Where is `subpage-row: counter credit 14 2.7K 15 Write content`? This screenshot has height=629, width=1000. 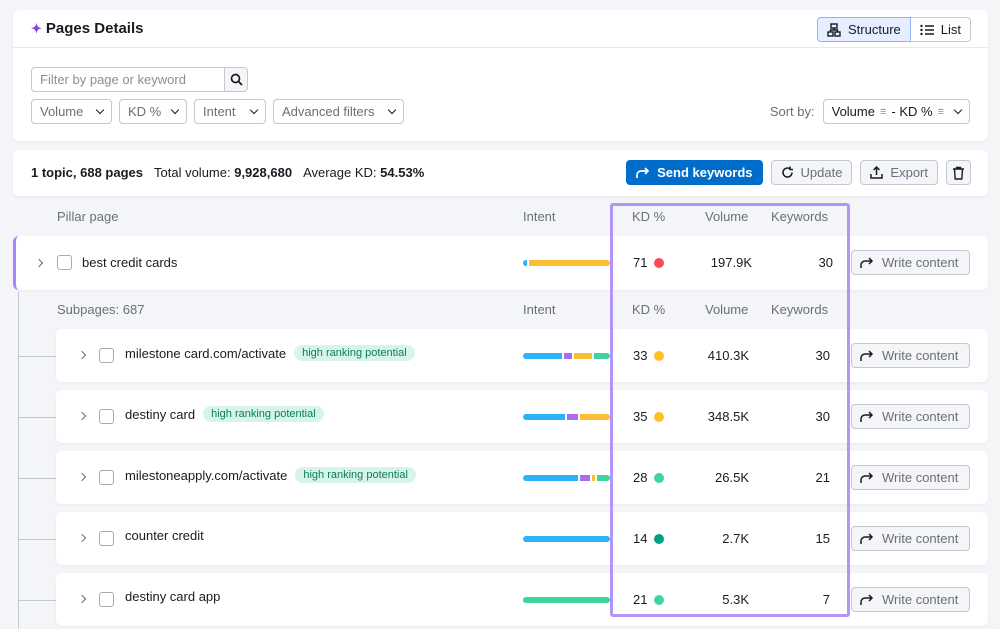 subpage-row: counter credit 14 2.7K 15 Write content is located at coordinates (522, 538).